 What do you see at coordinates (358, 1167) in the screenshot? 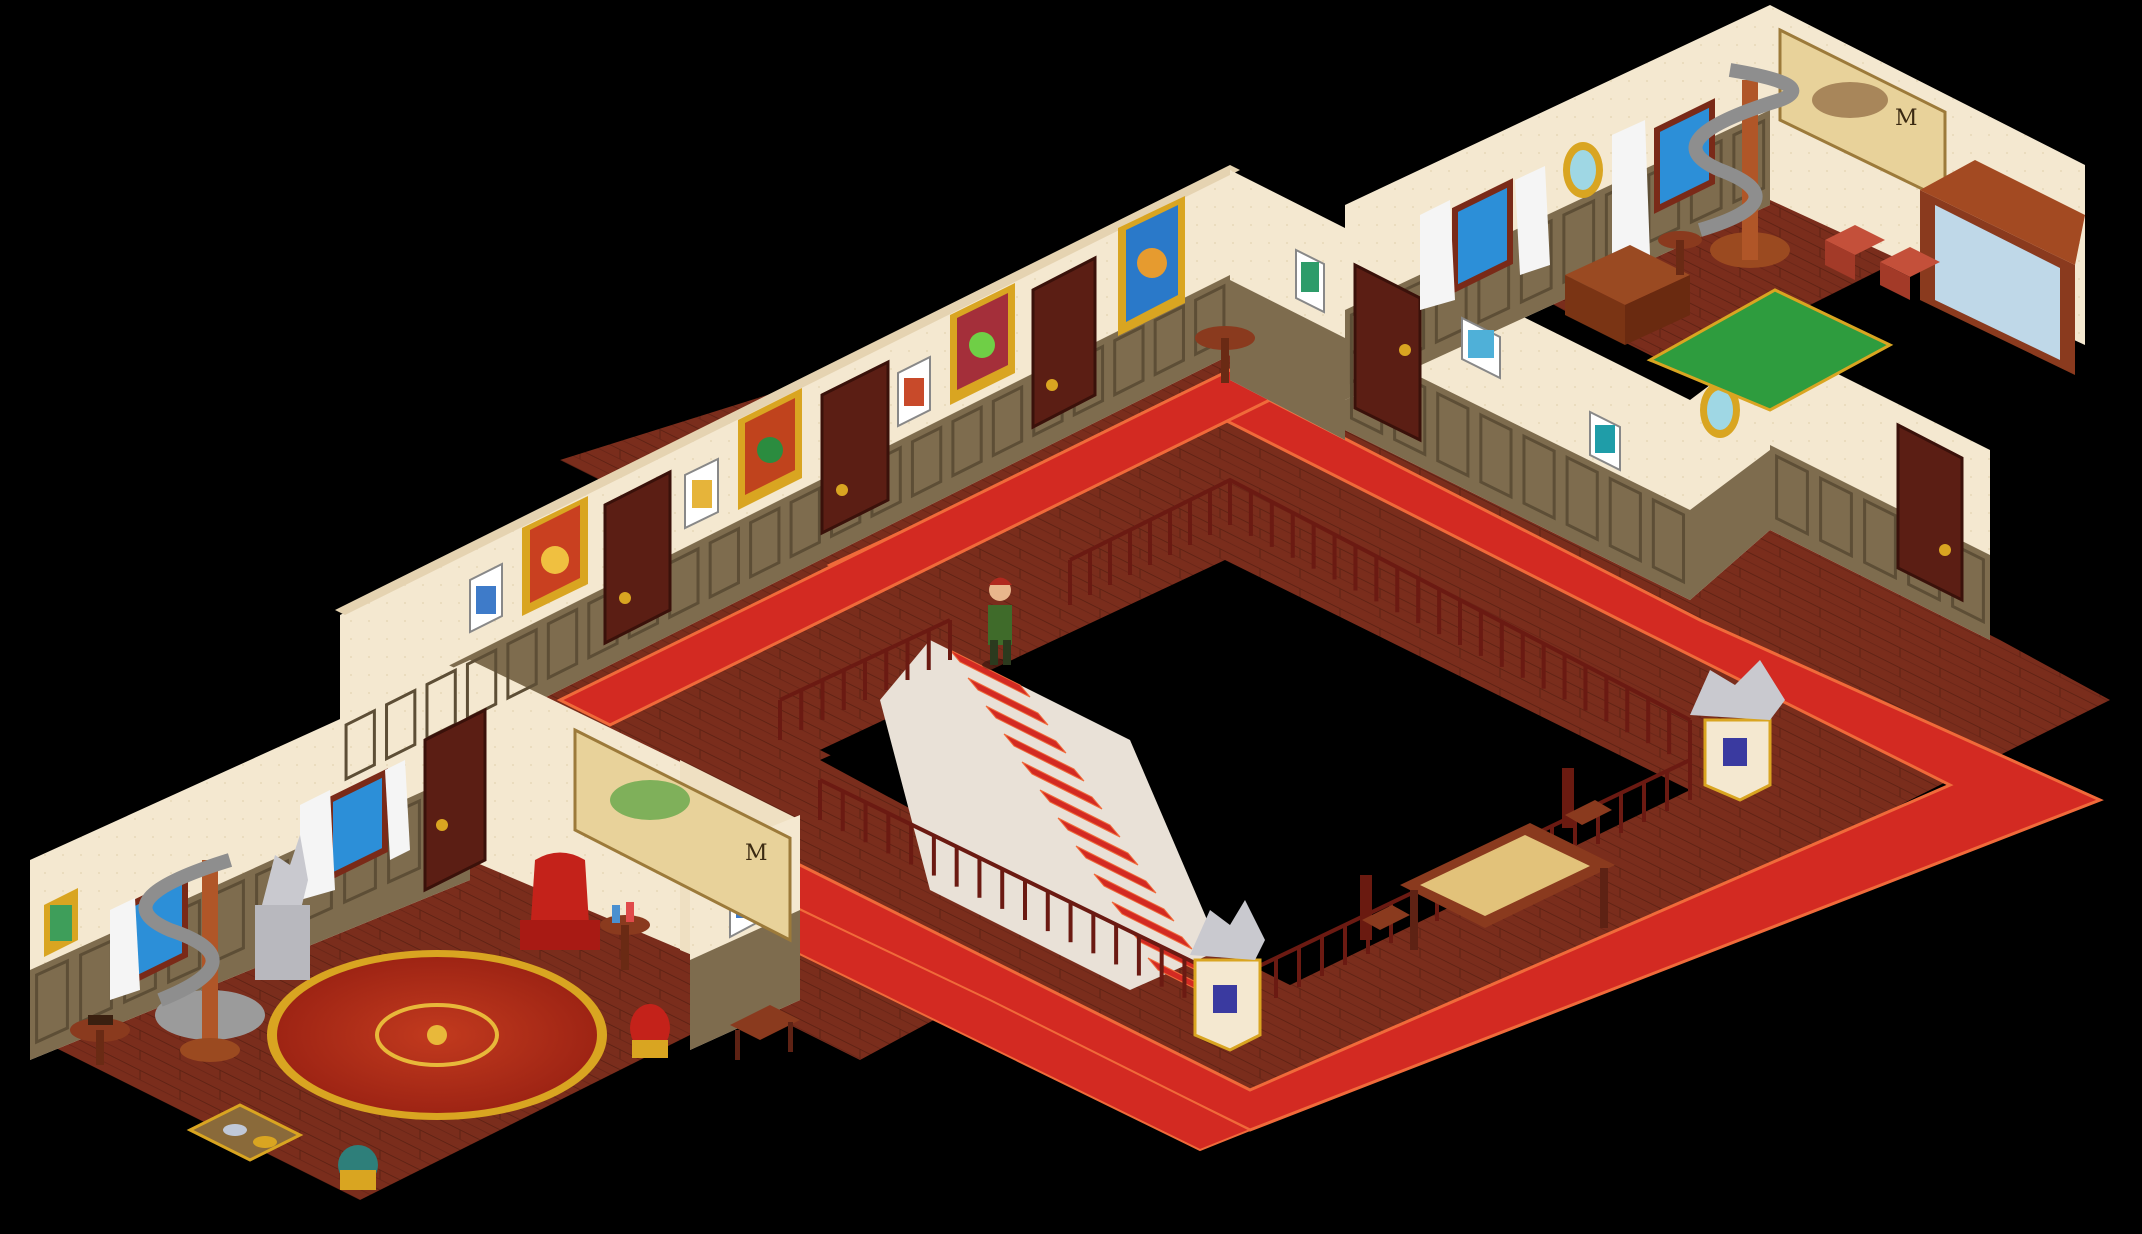
I see `teal-pouf` at bounding box center [358, 1167].